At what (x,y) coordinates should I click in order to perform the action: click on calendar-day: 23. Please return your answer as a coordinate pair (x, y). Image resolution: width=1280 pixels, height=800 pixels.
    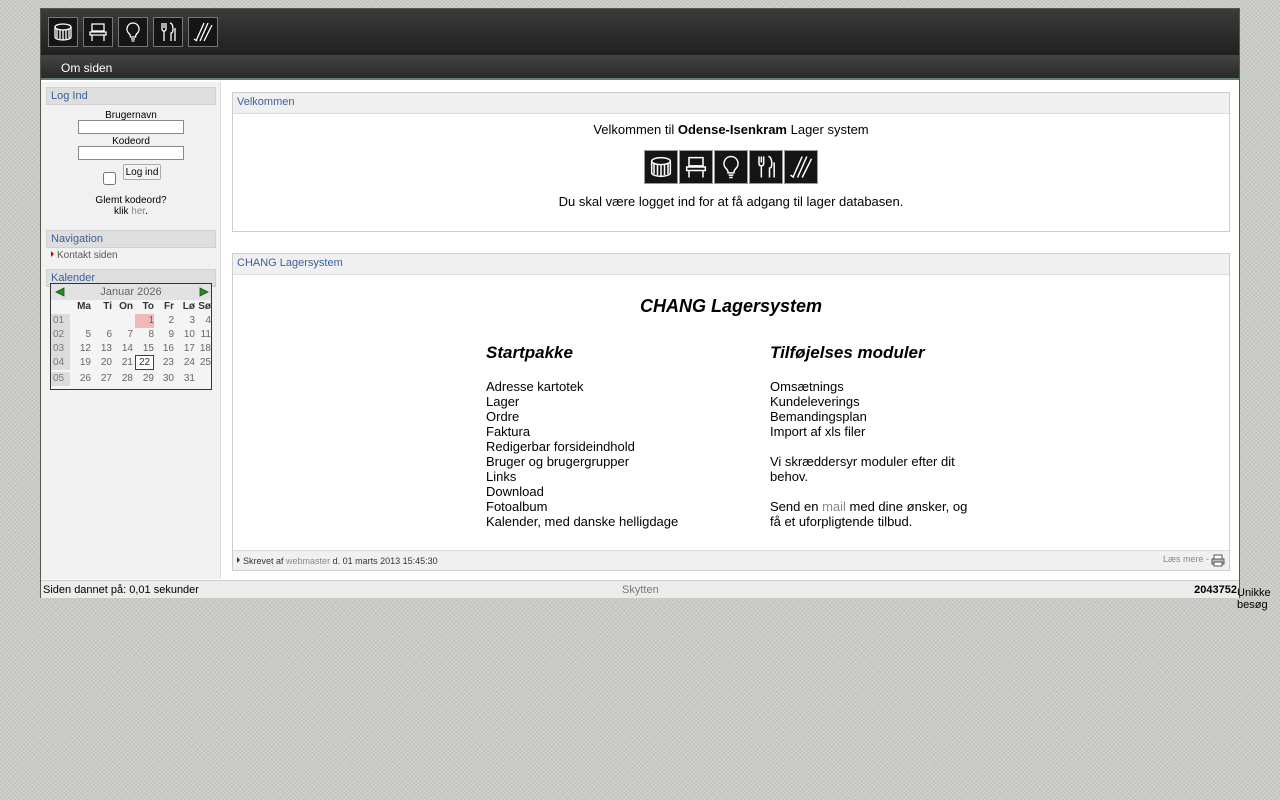
    Looking at the image, I should click on (164, 363).